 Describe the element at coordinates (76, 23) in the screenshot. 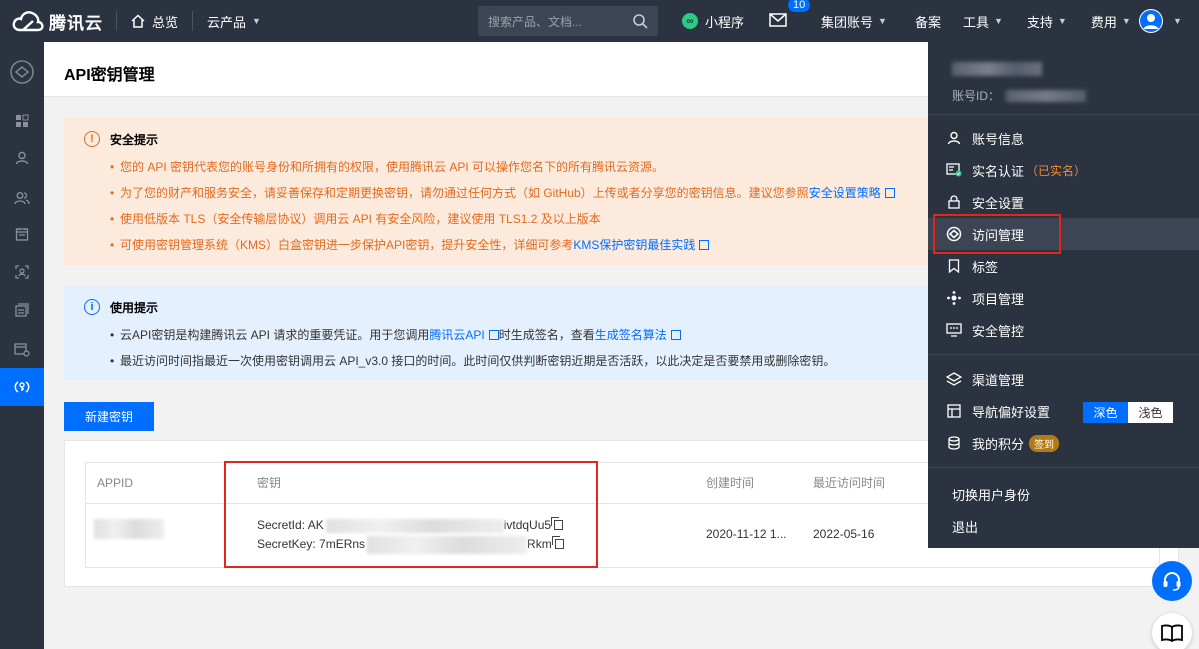

I see `brand-name: 腾讯云` at that location.